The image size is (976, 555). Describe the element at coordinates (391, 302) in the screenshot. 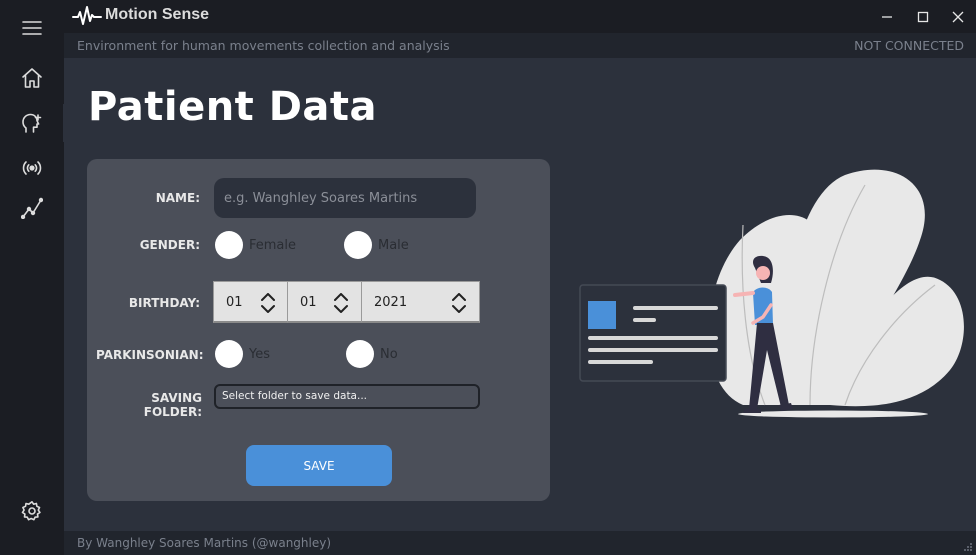

I see `birthday-year-value: 2021` at that location.